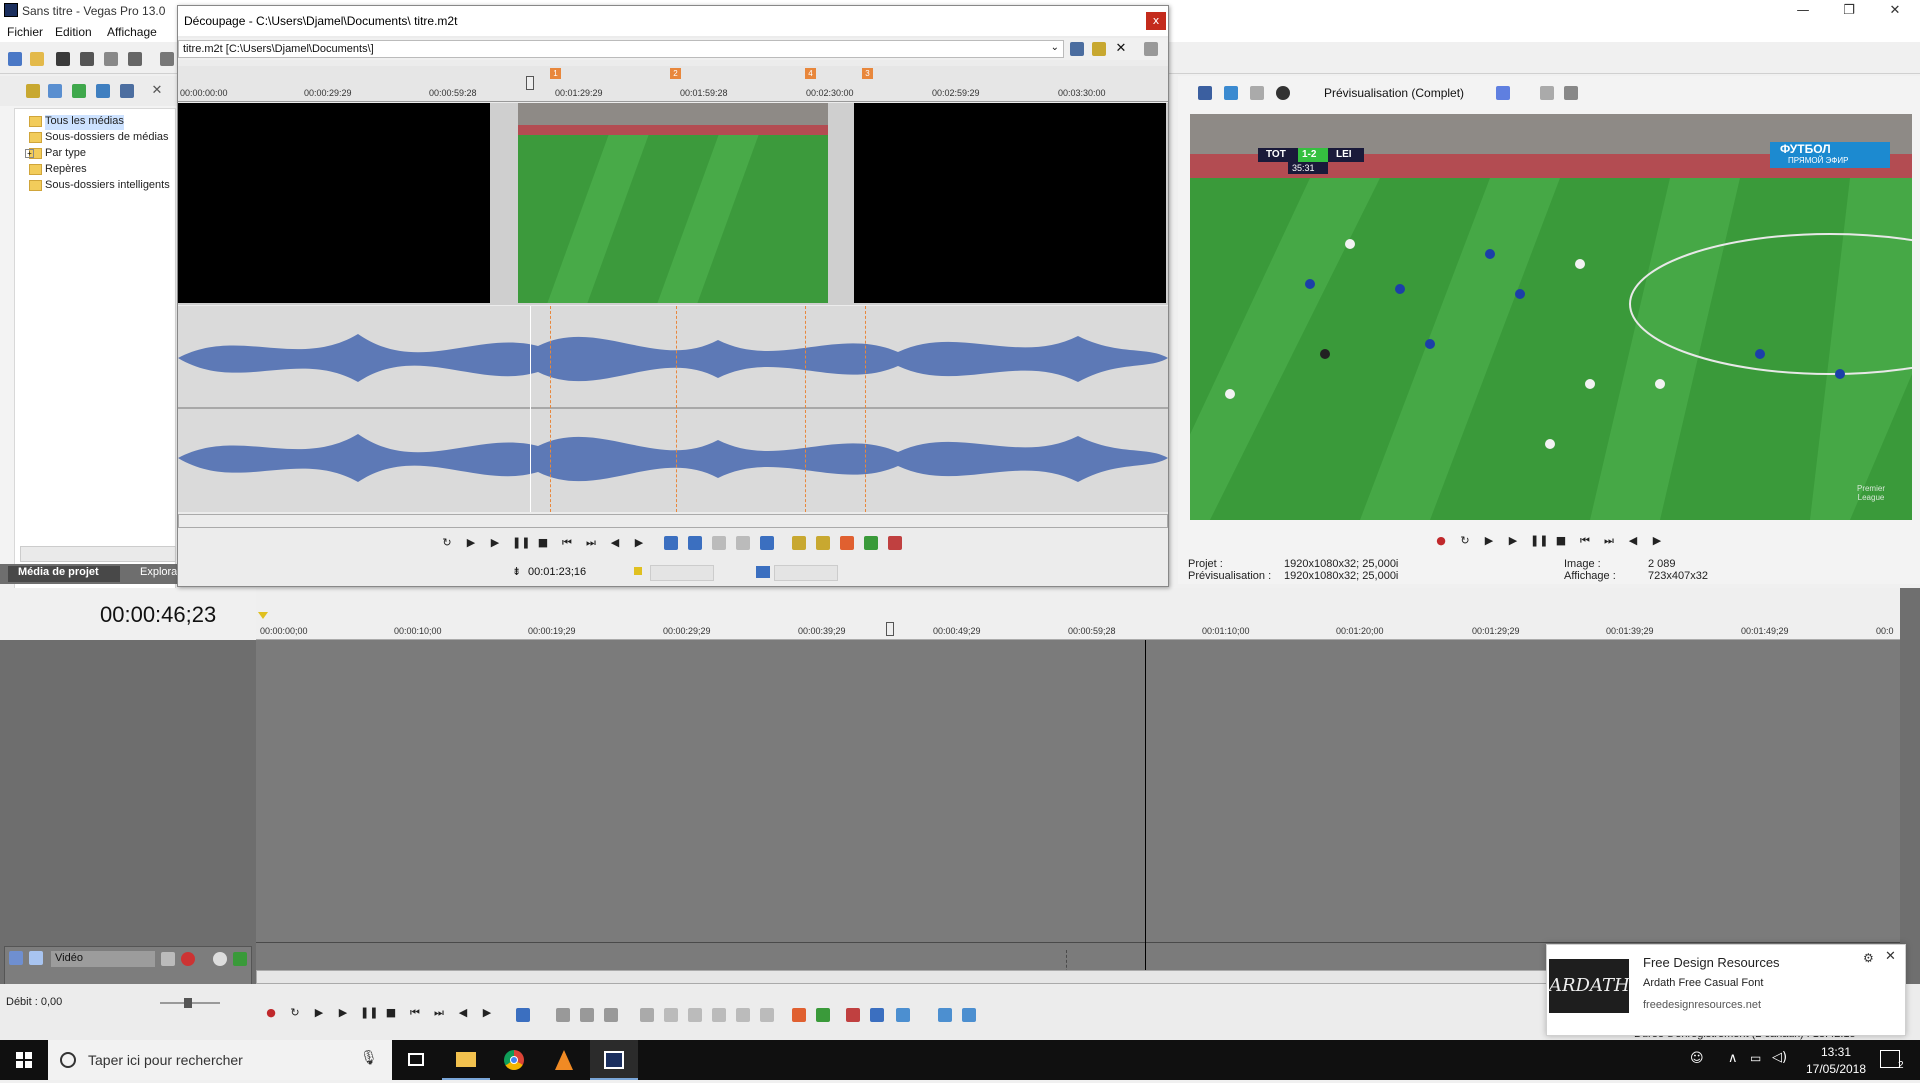 Image resolution: width=1920 pixels, height=1083 pixels. What do you see at coordinates (64, 574) in the screenshot?
I see `tab-project-media: Média de projet` at bounding box center [64, 574].